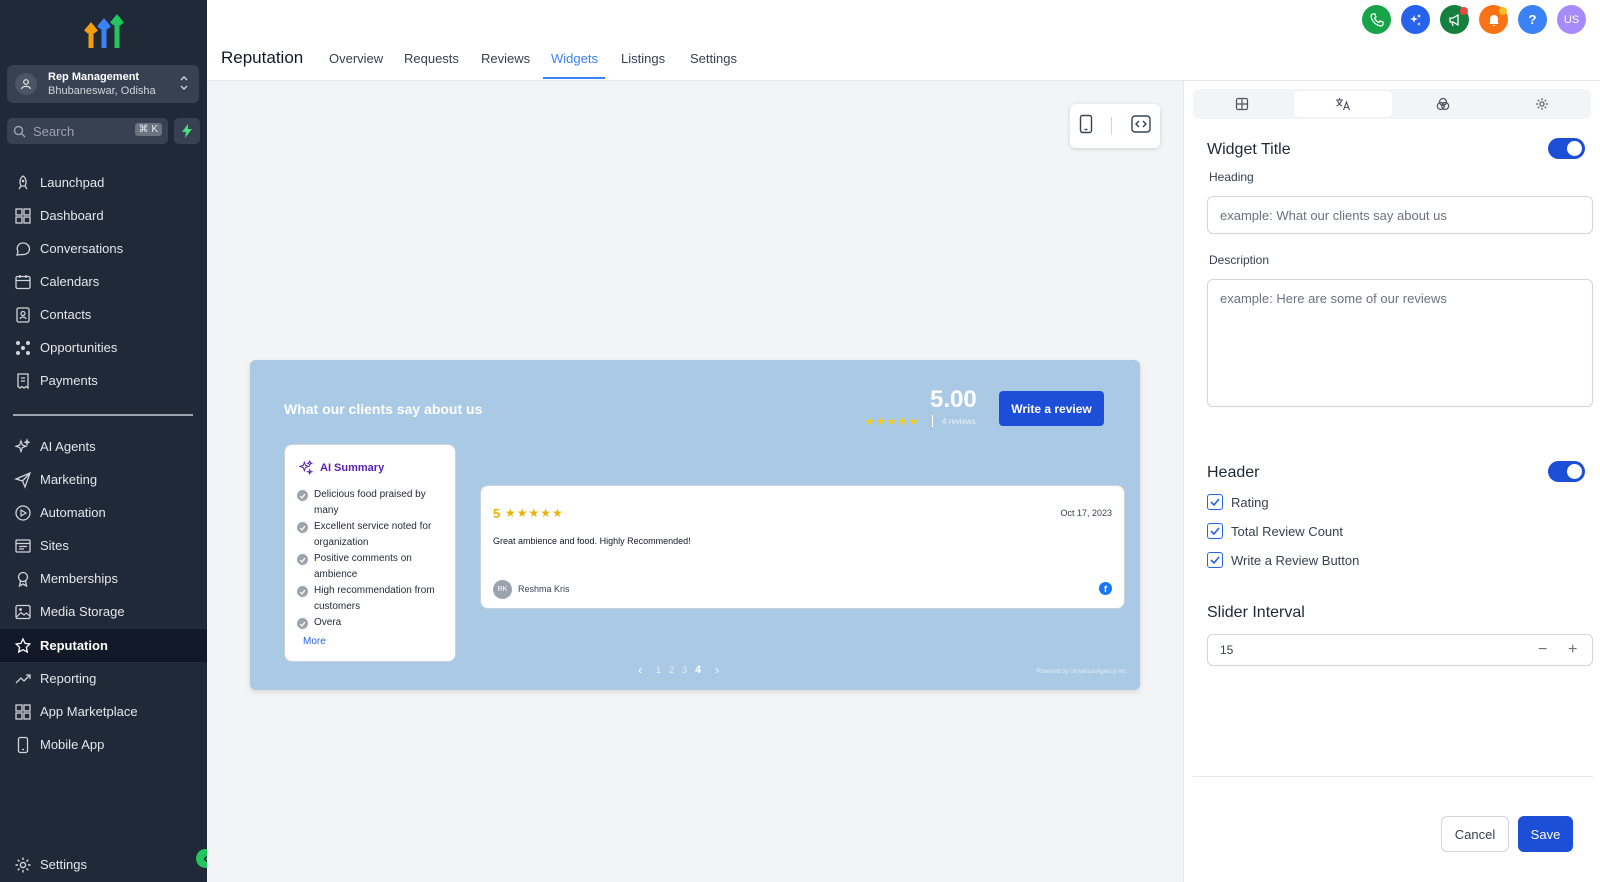 The width and height of the screenshot is (1600, 882). What do you see at coordinates (356, 58) in the screenshot?
I see `tab-overview: Overview` at bounding box center [356, 58].